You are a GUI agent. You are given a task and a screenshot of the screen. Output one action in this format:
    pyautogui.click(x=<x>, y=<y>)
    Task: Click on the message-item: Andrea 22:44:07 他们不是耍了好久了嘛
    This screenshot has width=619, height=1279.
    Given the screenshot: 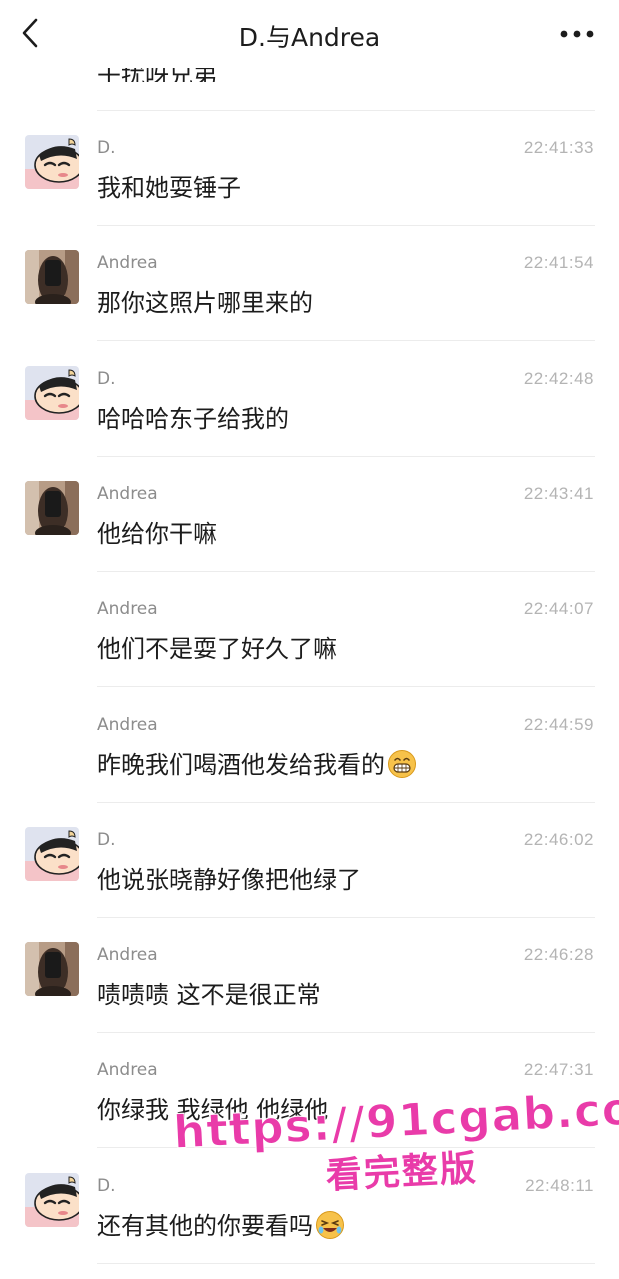 What is the action you would take?
    pyautogui.click(x=309, y=630)
    